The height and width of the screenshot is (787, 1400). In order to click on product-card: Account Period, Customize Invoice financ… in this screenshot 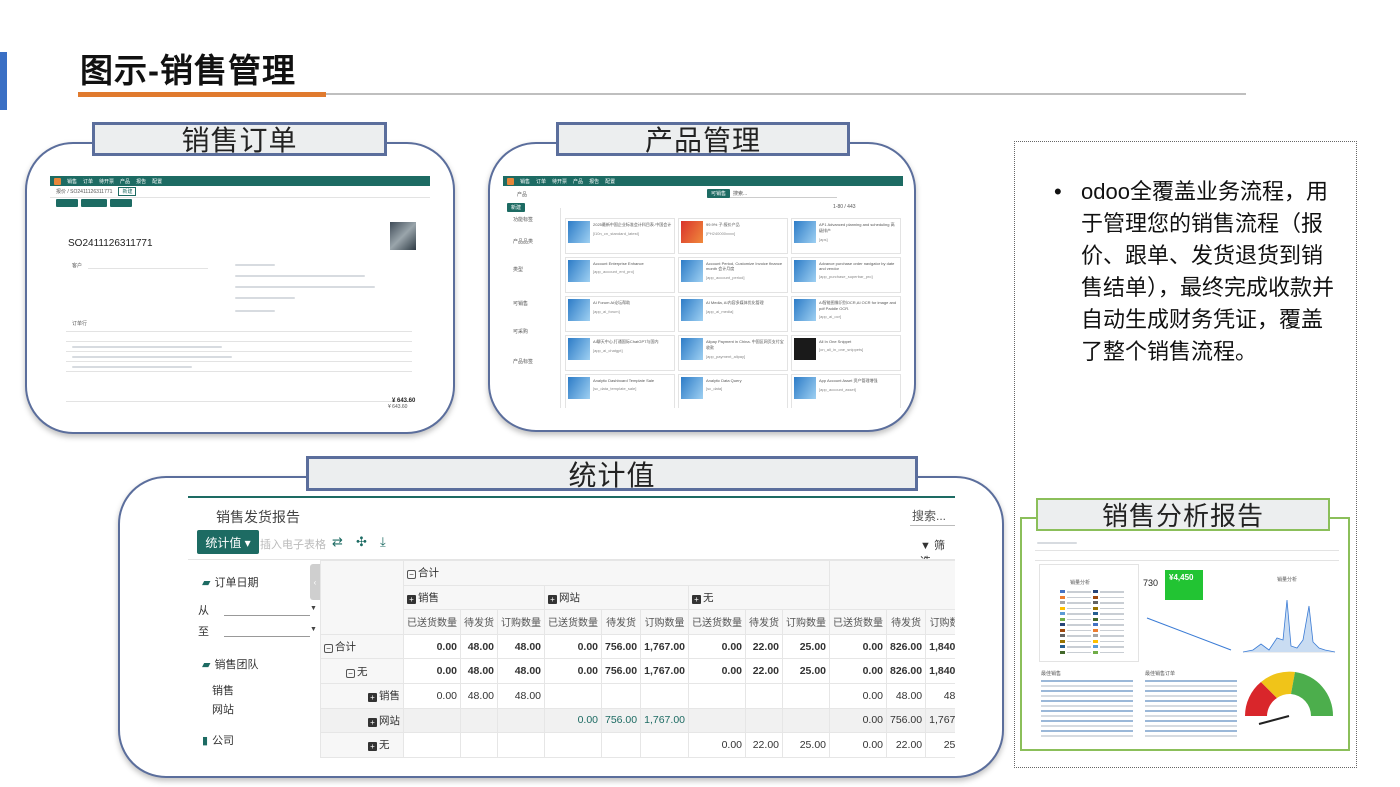, I will do `click(733, 275)`.